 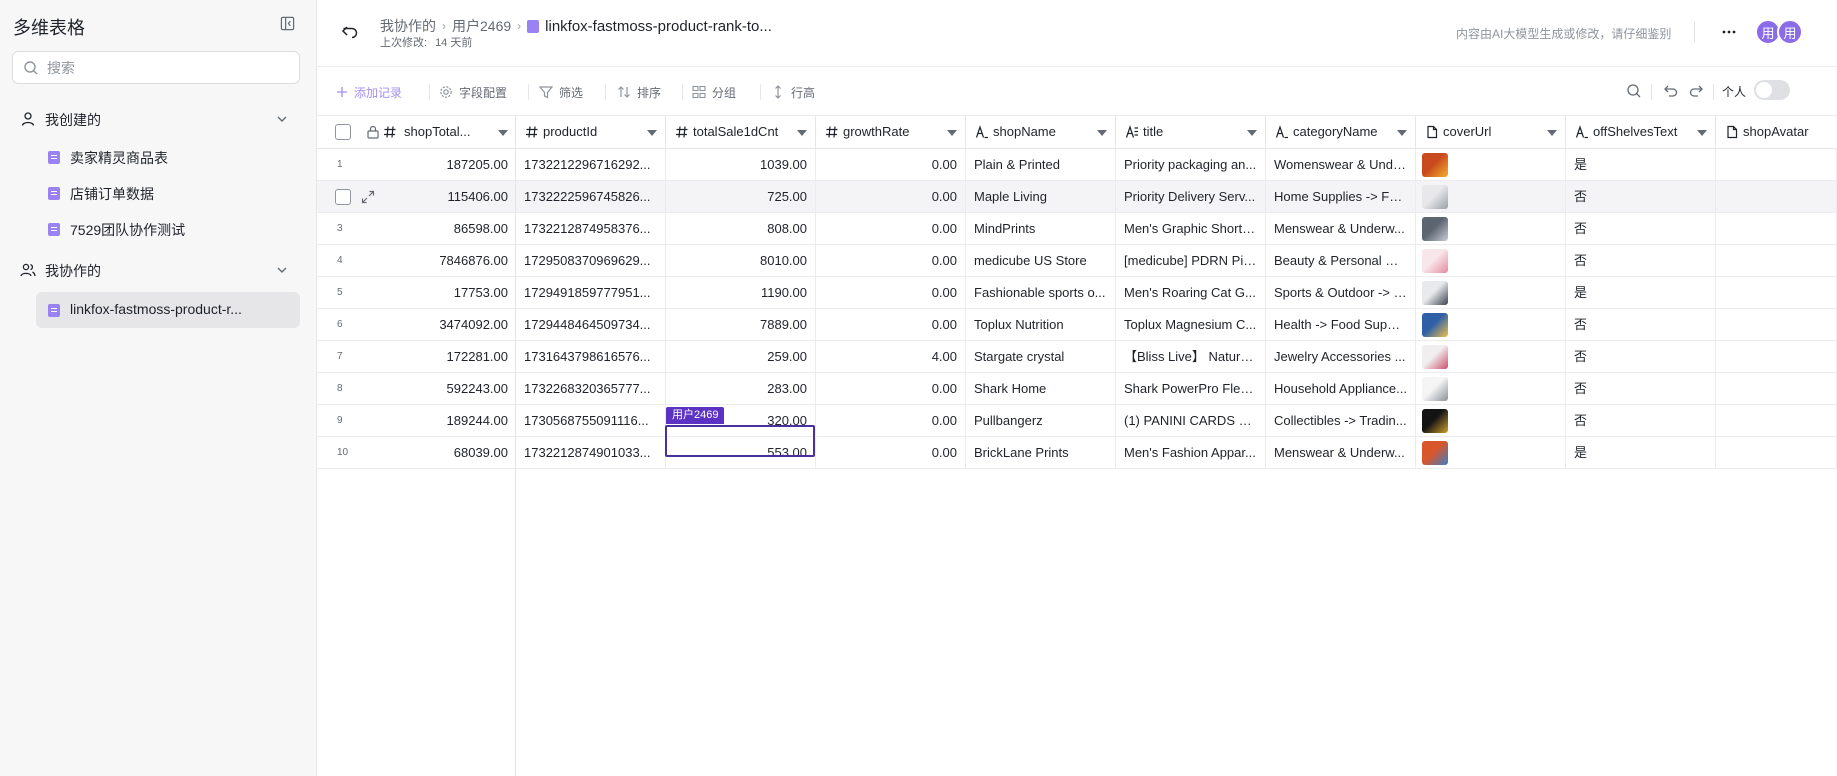 I want to click on cell-shopTotal: 172281.00, so click(x=439, y=357).